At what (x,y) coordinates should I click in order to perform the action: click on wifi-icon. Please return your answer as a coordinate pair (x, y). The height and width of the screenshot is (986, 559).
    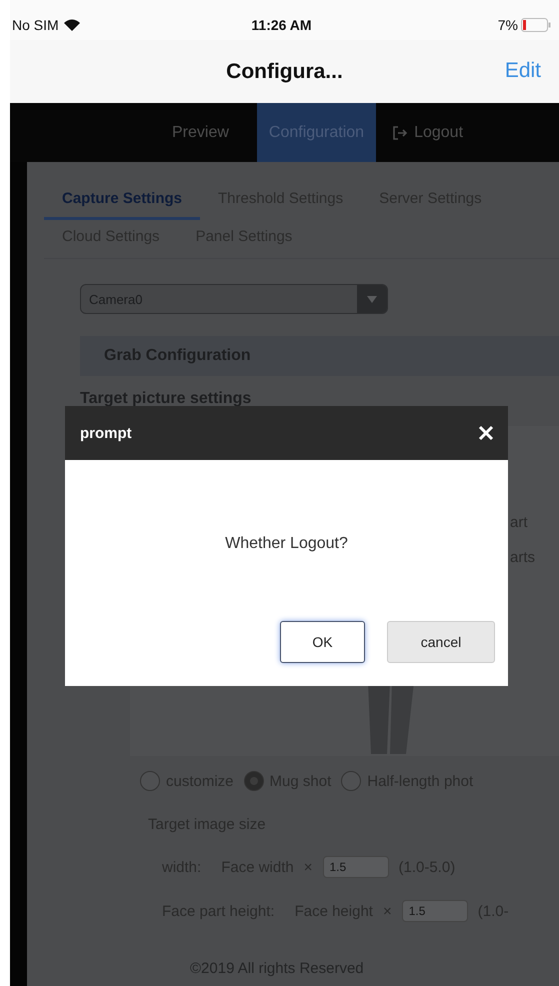
    Looking at the image, I should click on (72, 25).